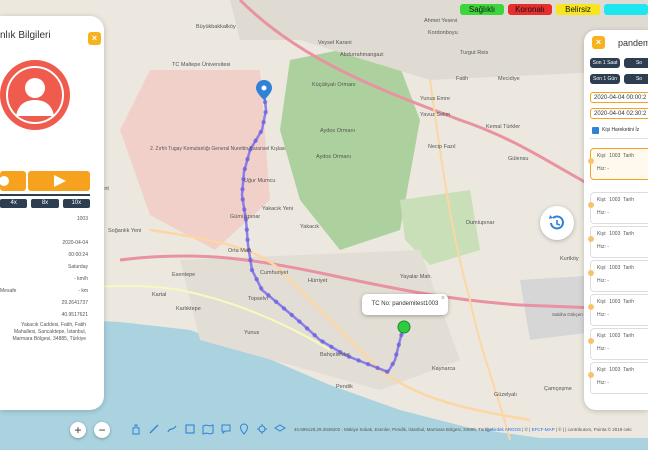  What do you see at coordinates (76, 203) in the screenshot?
I see `speed-10x-button: 10x` at bounding box center [76, 203].